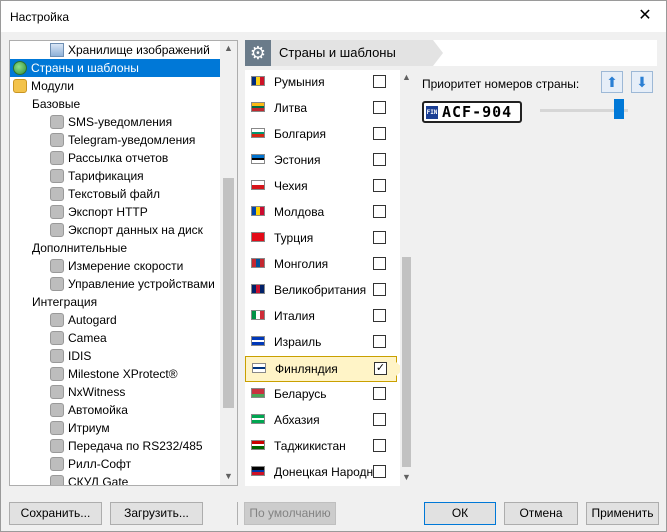 The width and height of the screenshot is (667, 532). What do you see at coordinates (380, 368) in the screenshot?
I see `country-checkbox: ✓` at bounding box center [380, 368].